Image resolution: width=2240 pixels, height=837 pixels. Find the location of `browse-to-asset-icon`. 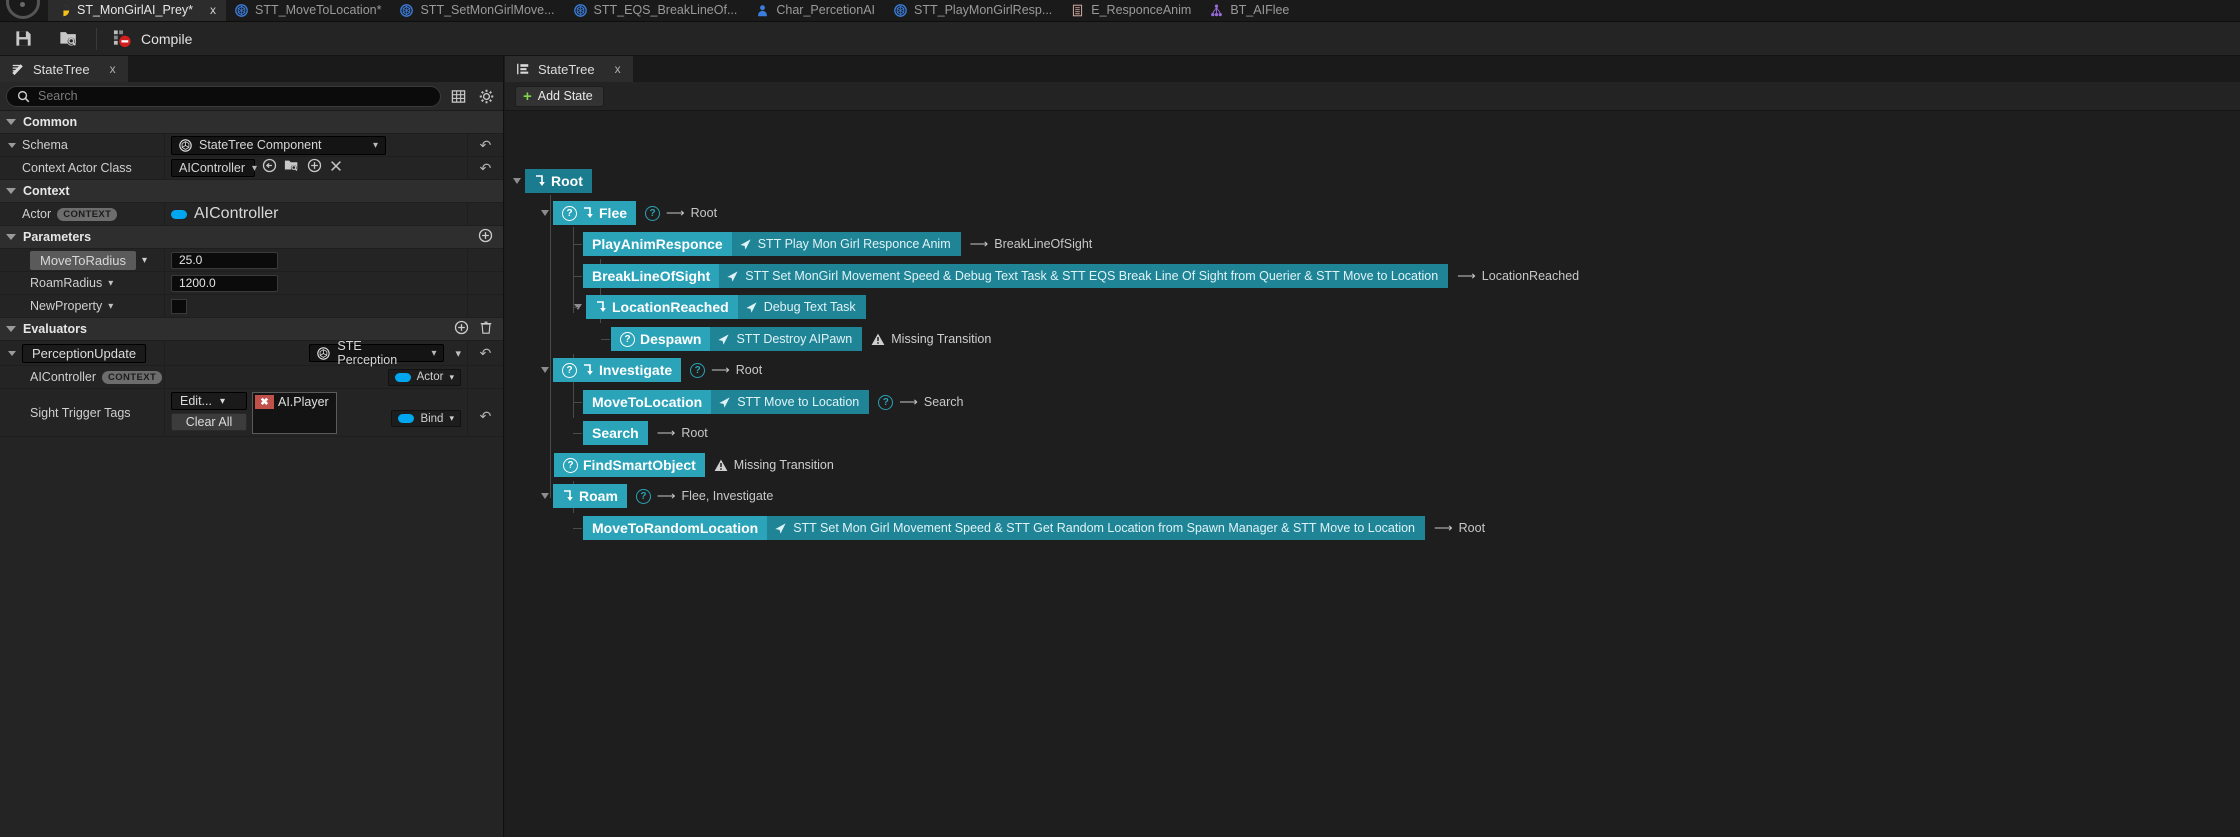

browse-to-asset-icon is located at coordinates (292, 168).